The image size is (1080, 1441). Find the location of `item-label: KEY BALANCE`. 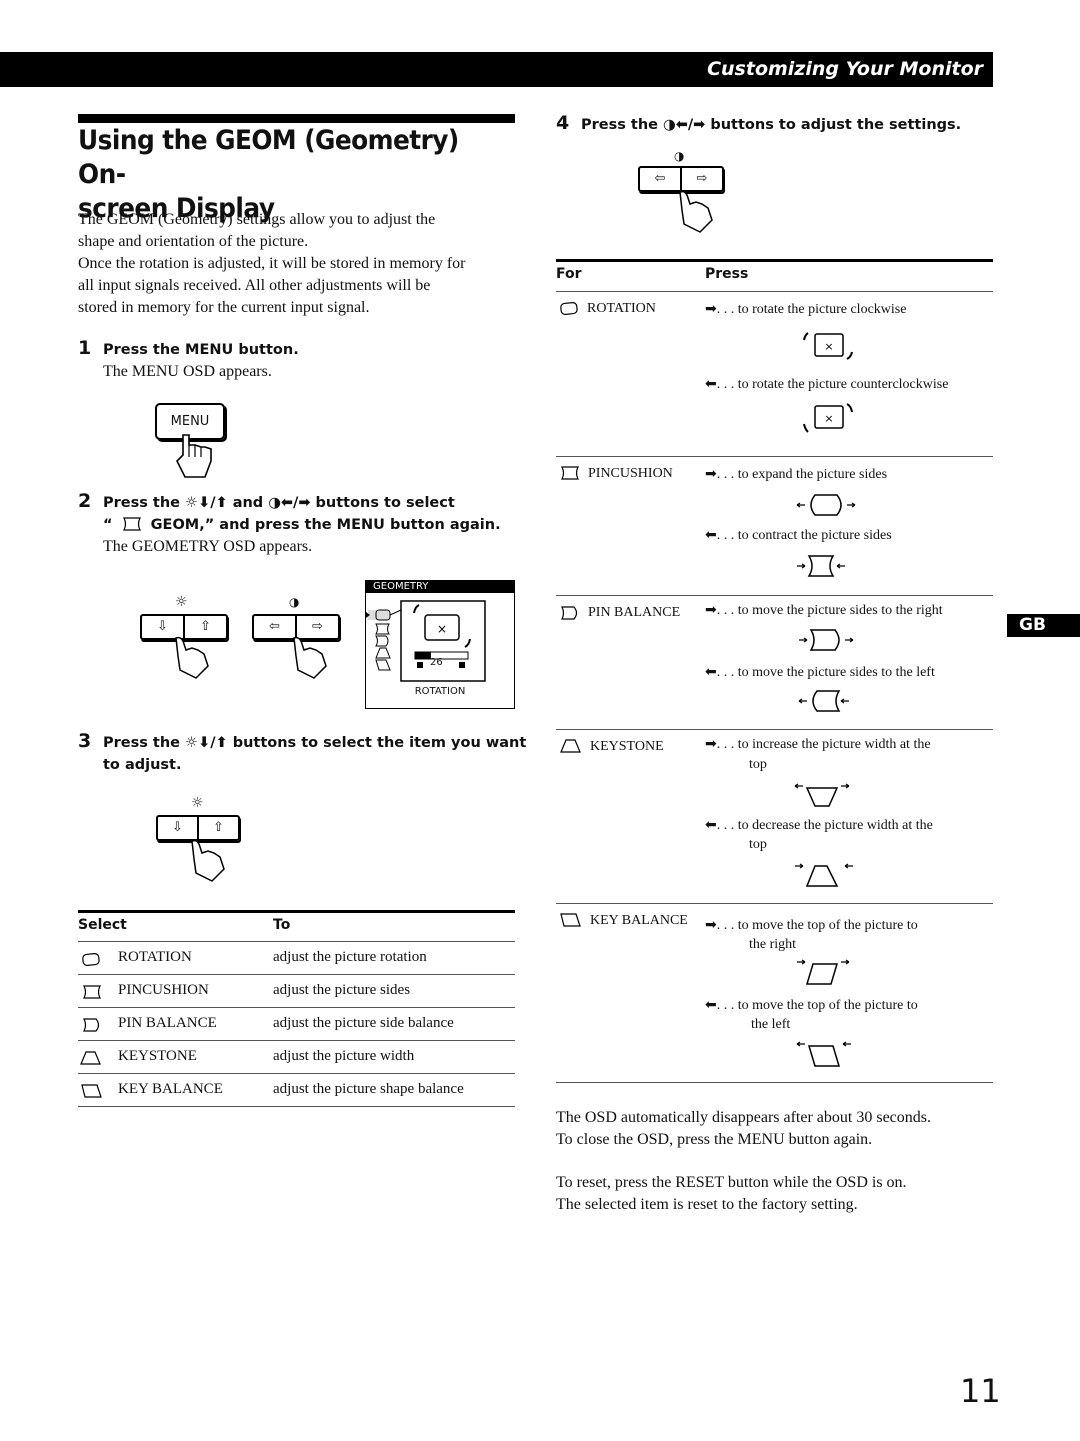

item-label: KEY BALANCE is located at coordinates (170, 1089).